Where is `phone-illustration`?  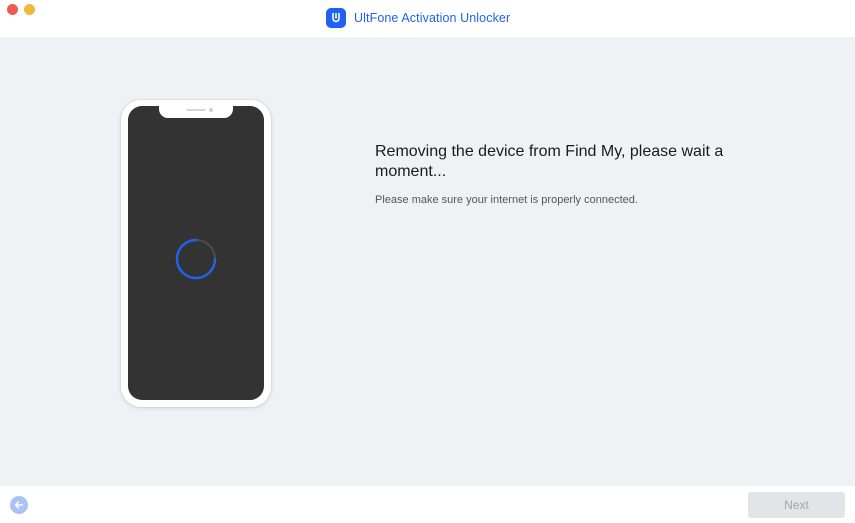 phone-illustration is located at coordinates (196, 253).